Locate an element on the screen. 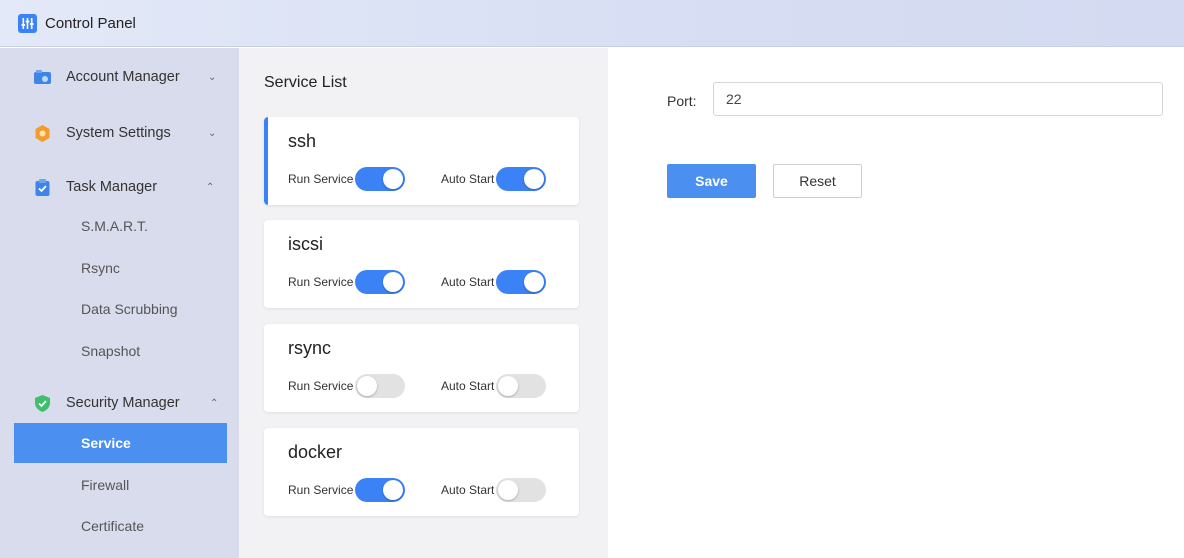 The image size is (1184, 558). sidebar-item-label: Firewall is located at coordinates (105, 485).